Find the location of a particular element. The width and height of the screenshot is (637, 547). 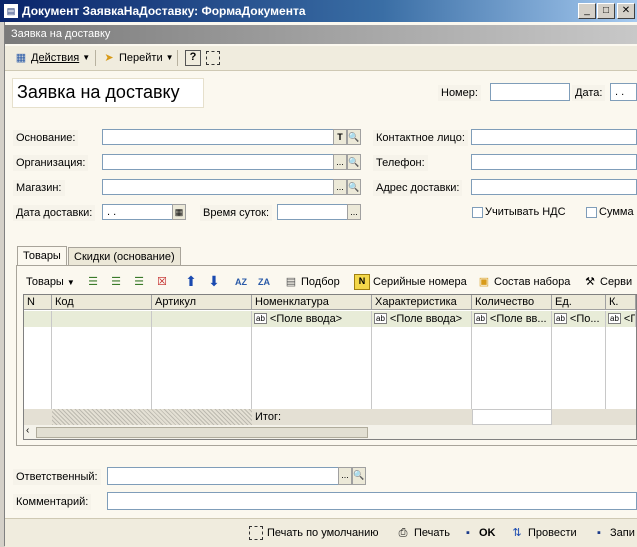

print-button: ⎙ Печать is located at coordinates (423, 533).